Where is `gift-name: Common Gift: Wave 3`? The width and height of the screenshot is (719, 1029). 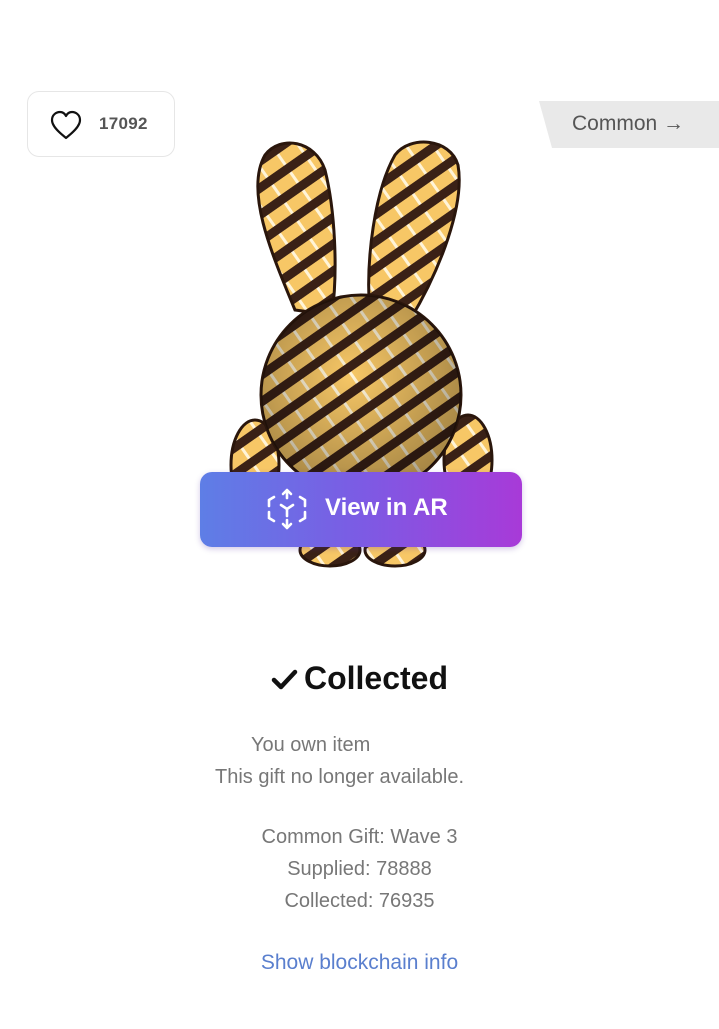 gift-name: Common Gift: Wave 3 is located at coordinates (359, 837).